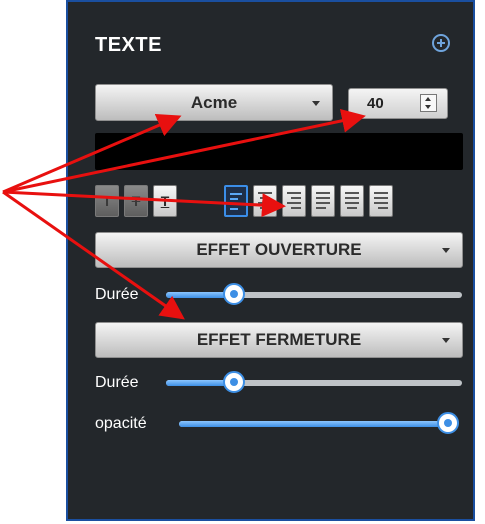 Image resolution: width=485 pixels, height=524 pixels. What do you see at coordinates (428, 103) in the screenshot?
I see `stepper-arrows-icon` at bounding box center [428, 103].